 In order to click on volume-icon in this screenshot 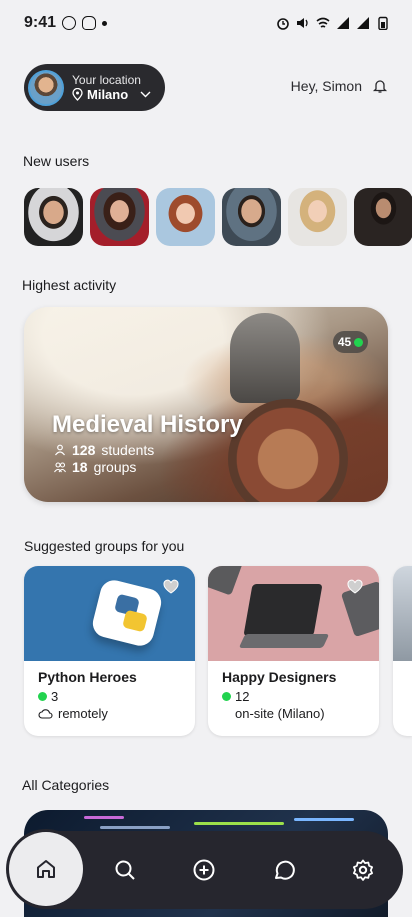, I will do `click(302, 23)`.